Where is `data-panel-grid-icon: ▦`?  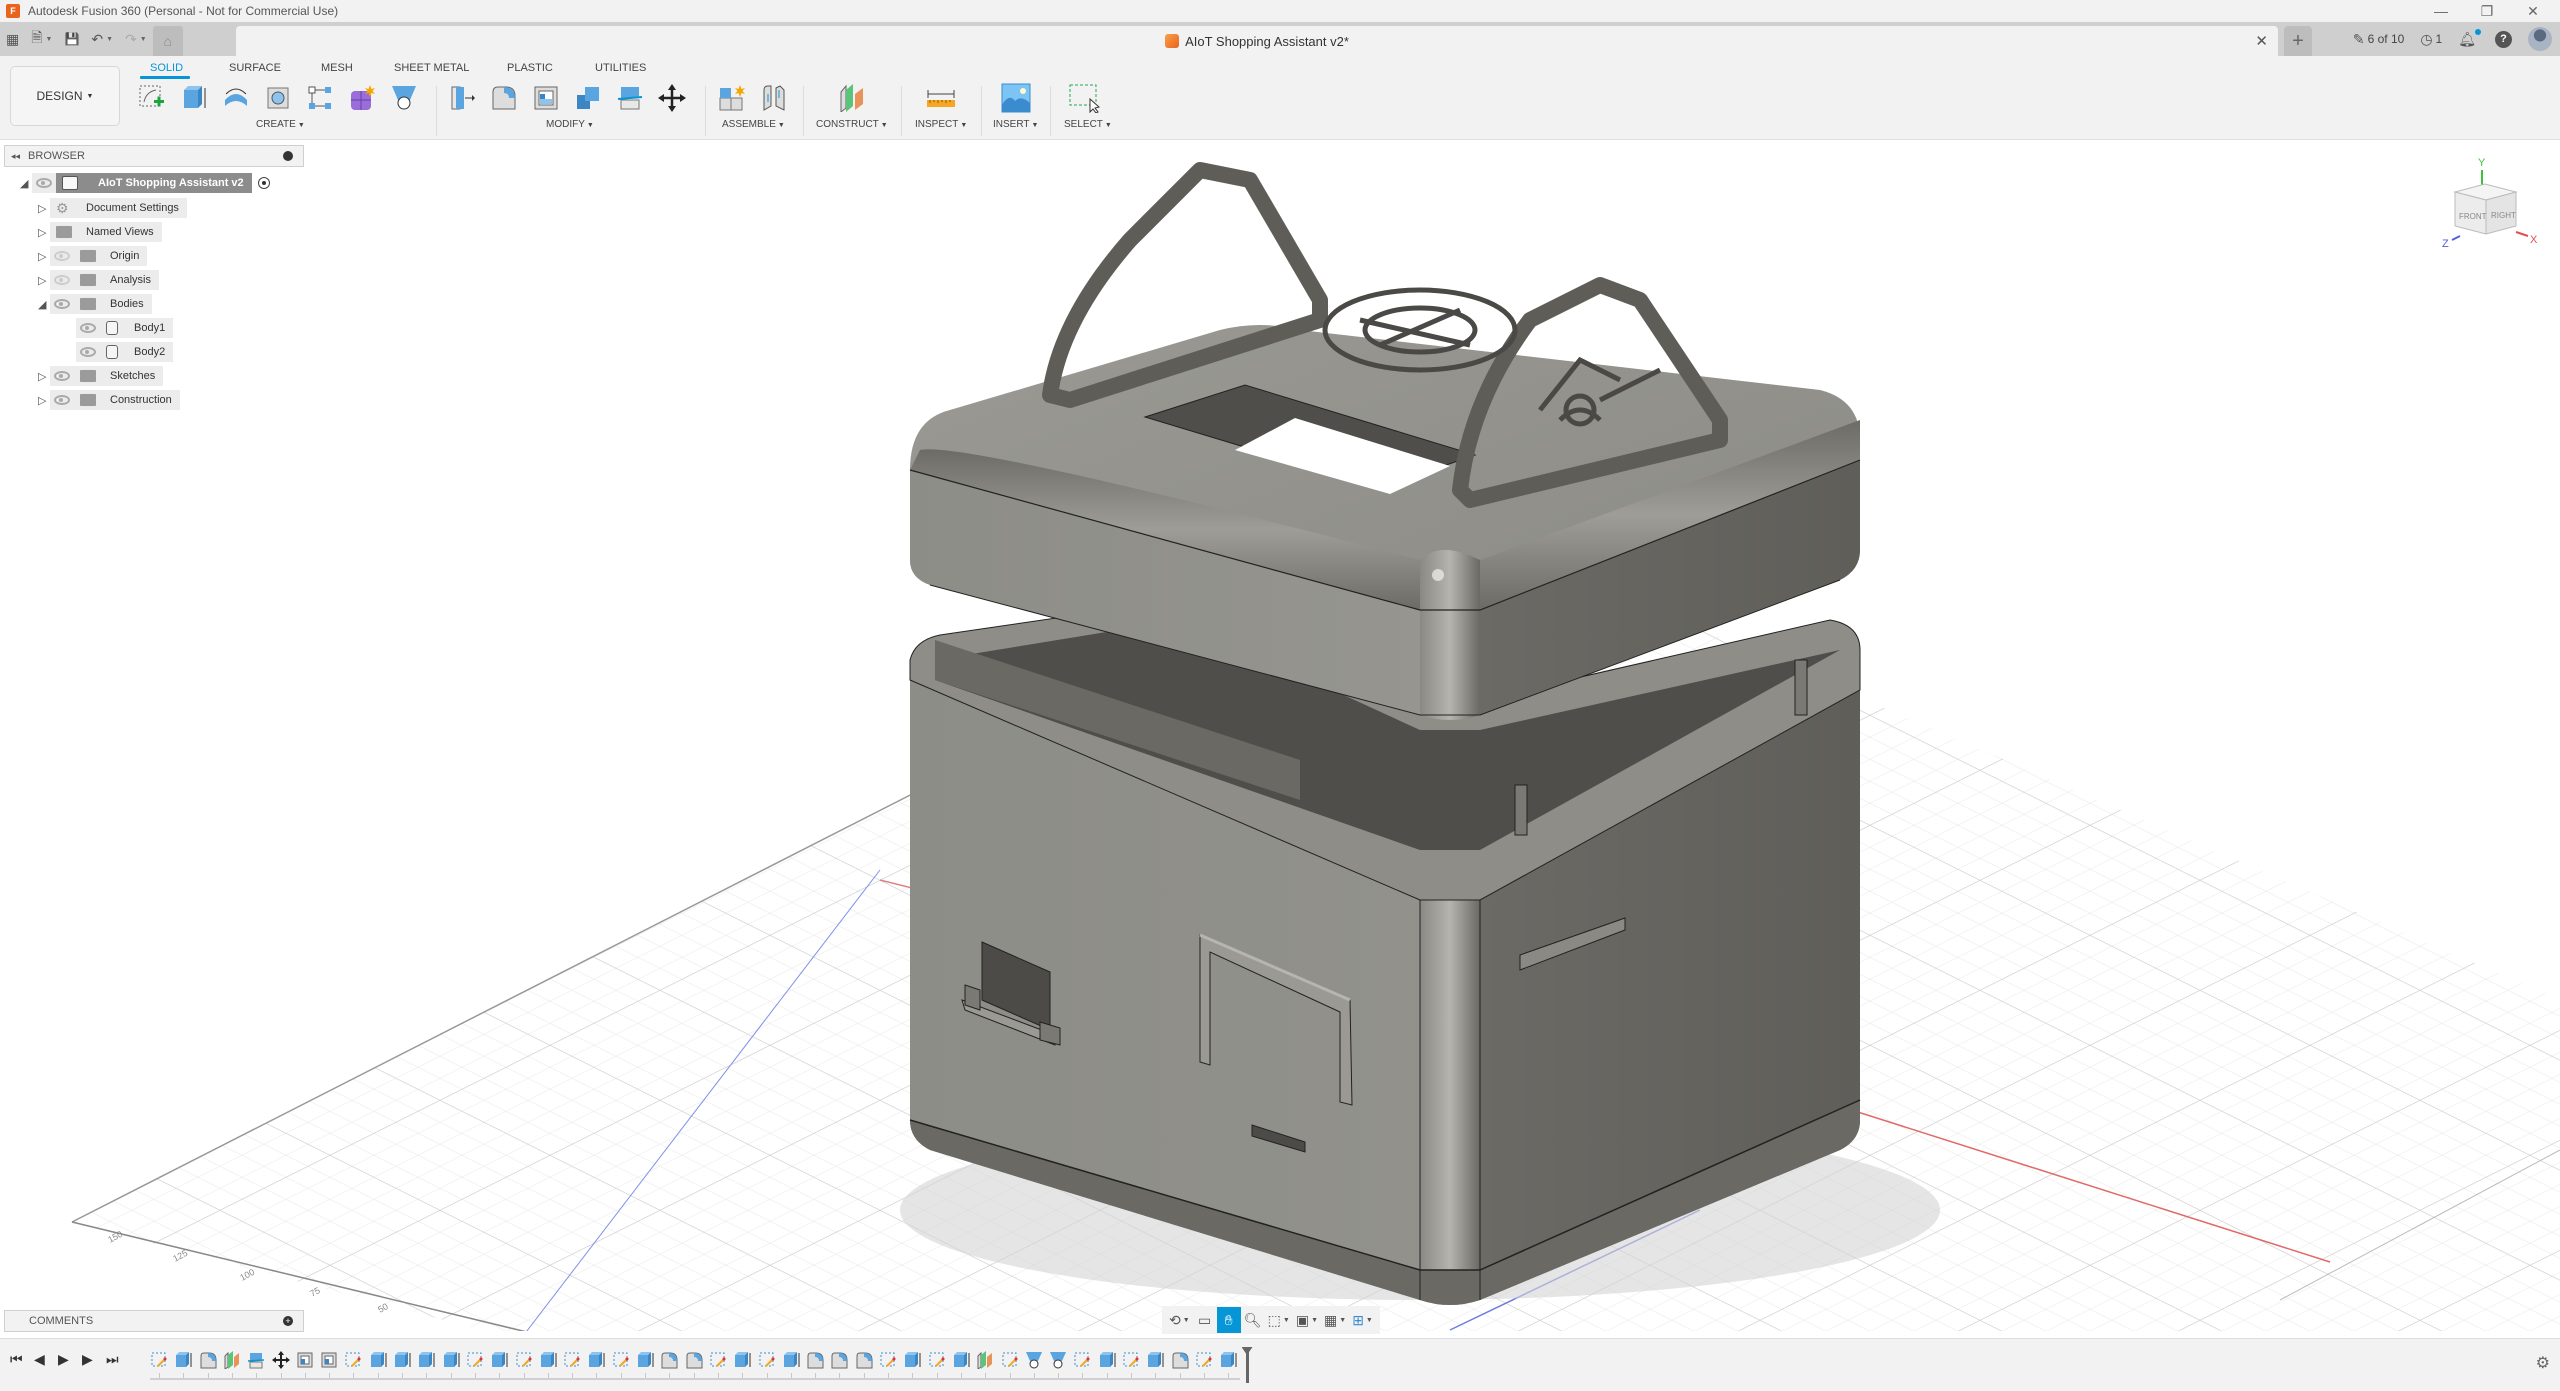 data-panel-grid-icon: ▦ is located at coordinates (12, 39).